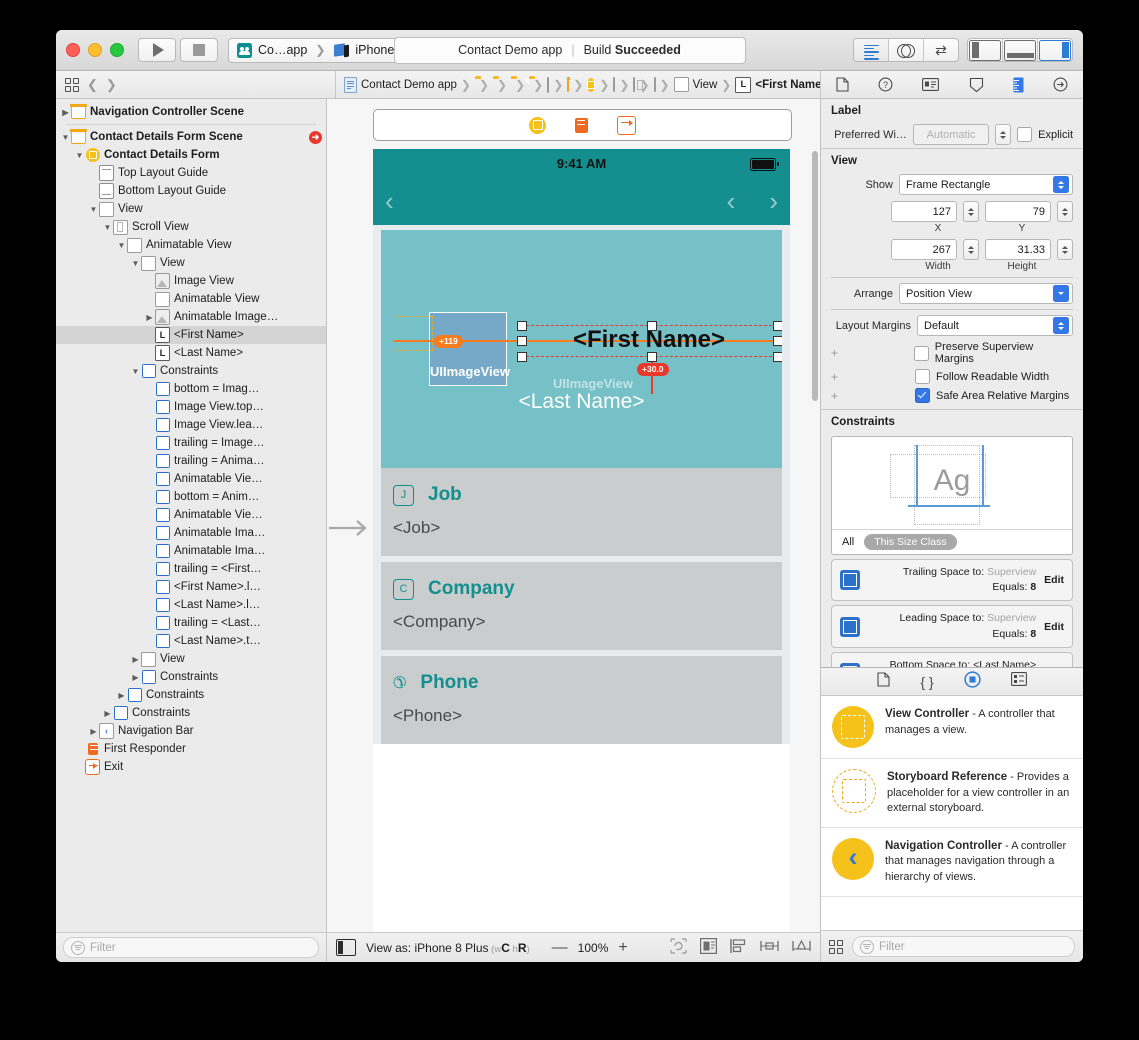 Image resolution: width=1139 pixels, height=1040 pixels. Describe the element at coordinates (560, 948) in the screenshot. I see `zoom-out-button: —` at that location.